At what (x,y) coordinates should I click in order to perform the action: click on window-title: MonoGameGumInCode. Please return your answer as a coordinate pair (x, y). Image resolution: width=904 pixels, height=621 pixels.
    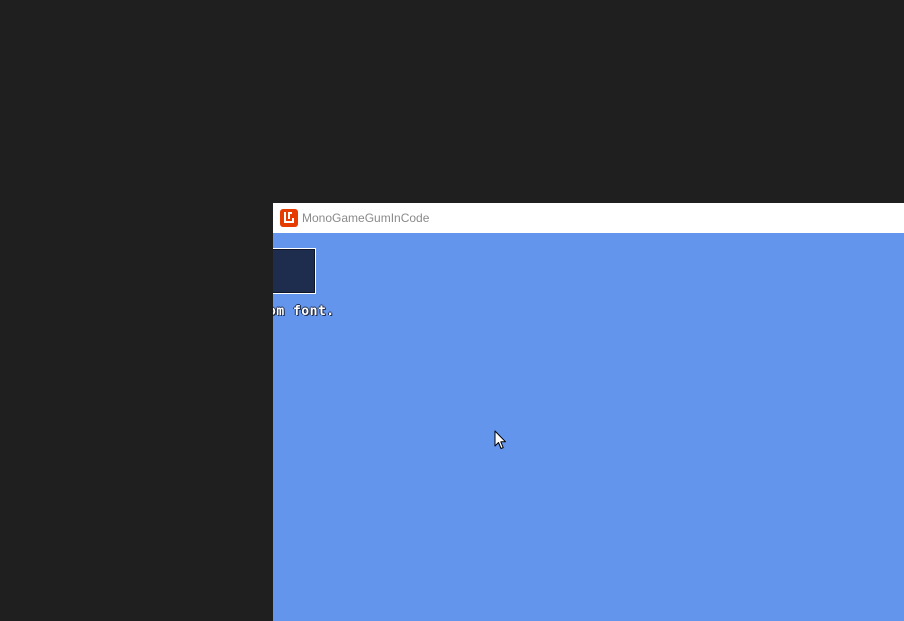
    Looking at the image, I should click on (366, 218).